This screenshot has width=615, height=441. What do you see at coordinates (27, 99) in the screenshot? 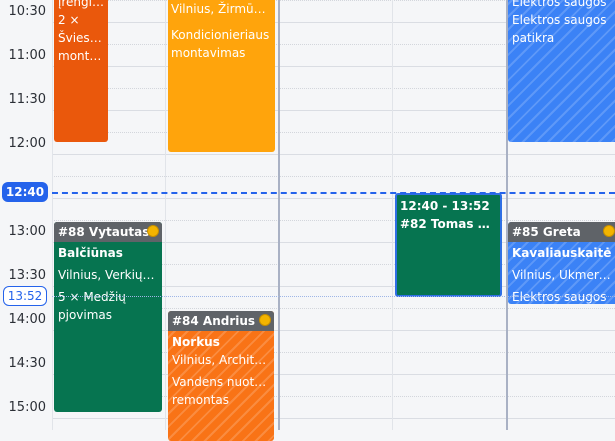
I see `time-label: 11:30` at bounding box center [27, 99].